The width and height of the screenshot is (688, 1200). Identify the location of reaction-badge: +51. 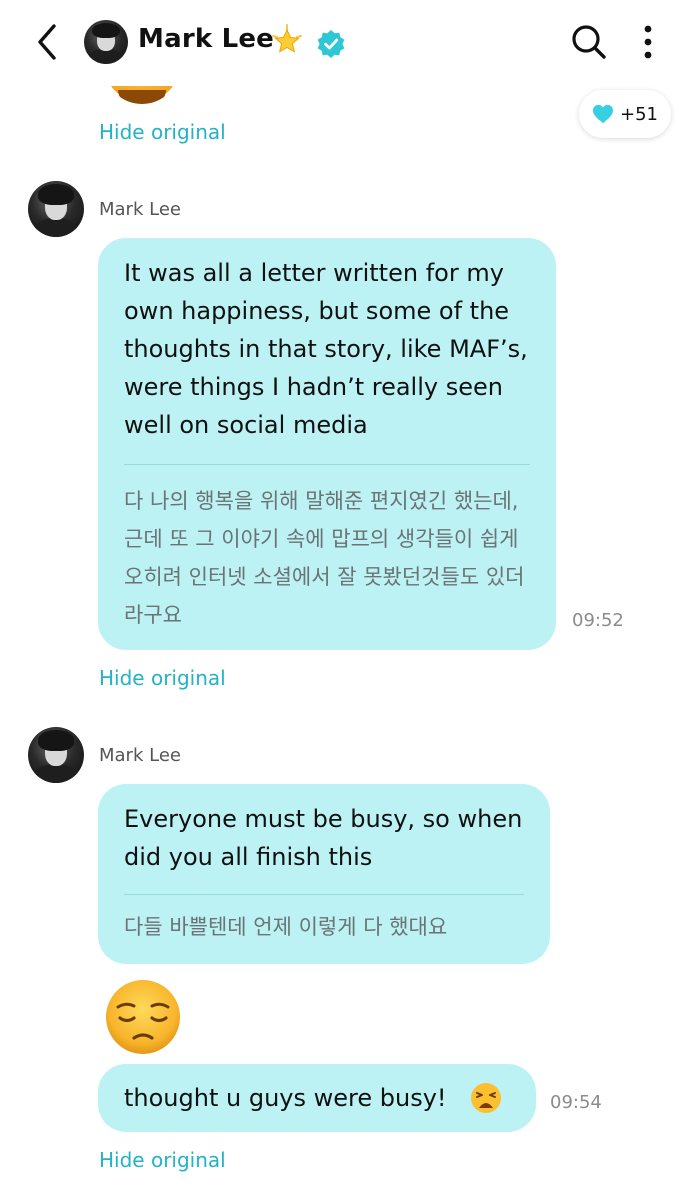
(625, 114).